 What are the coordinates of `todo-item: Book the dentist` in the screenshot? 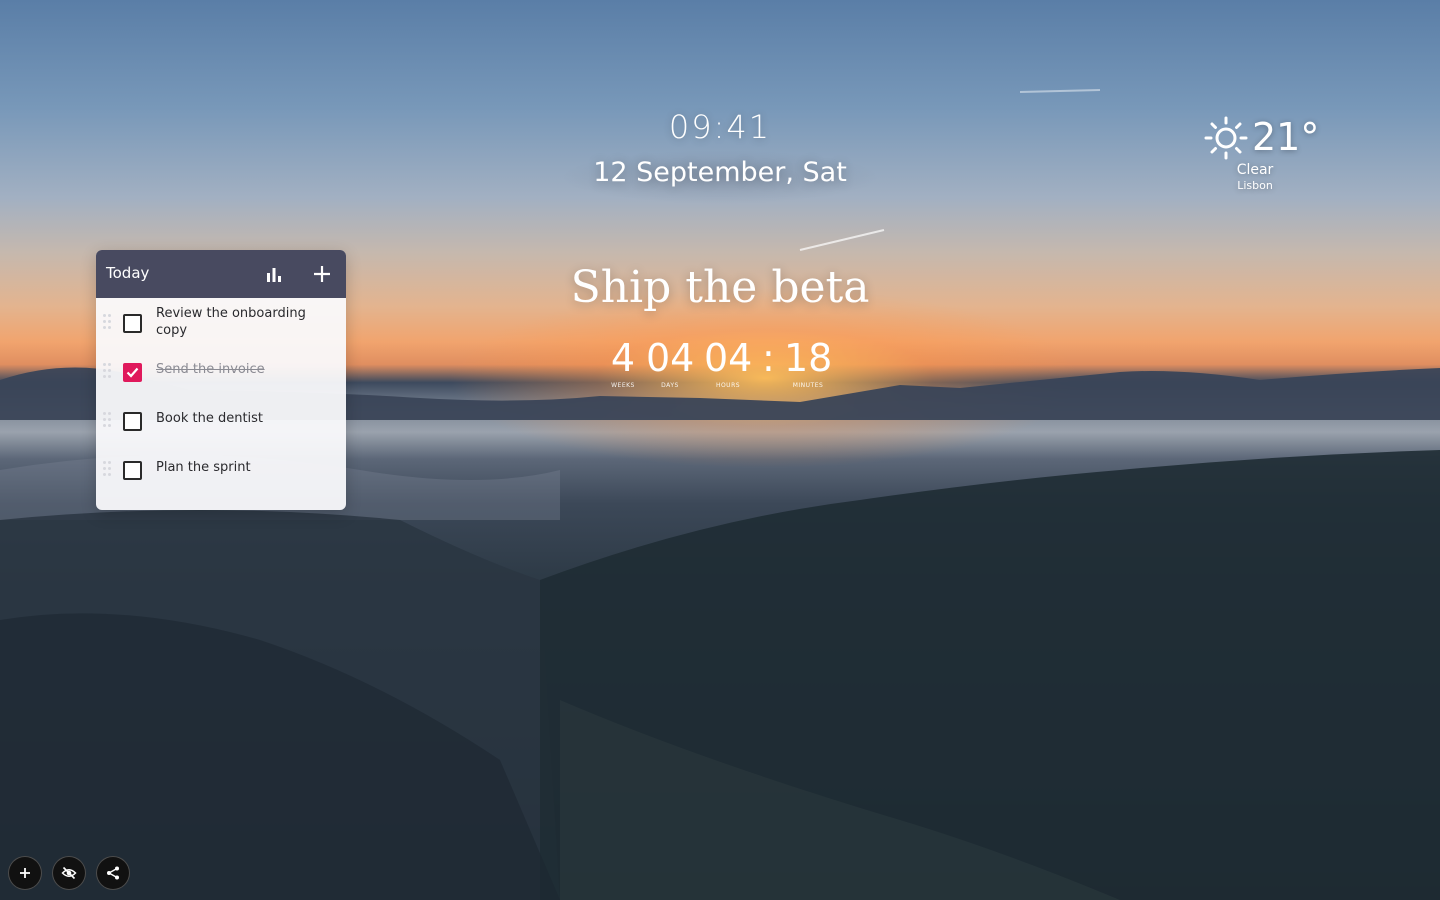 It's located at (221, 422).